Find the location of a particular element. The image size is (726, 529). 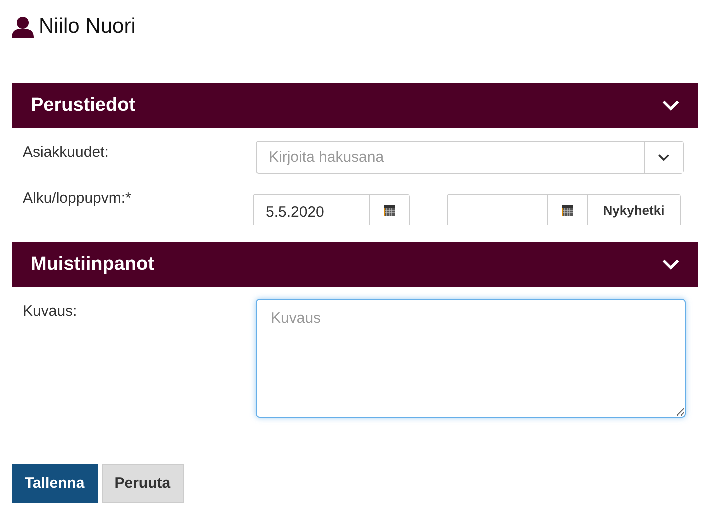

customer-select: Kirjoita hakusana is located at coordinates (470, 157).